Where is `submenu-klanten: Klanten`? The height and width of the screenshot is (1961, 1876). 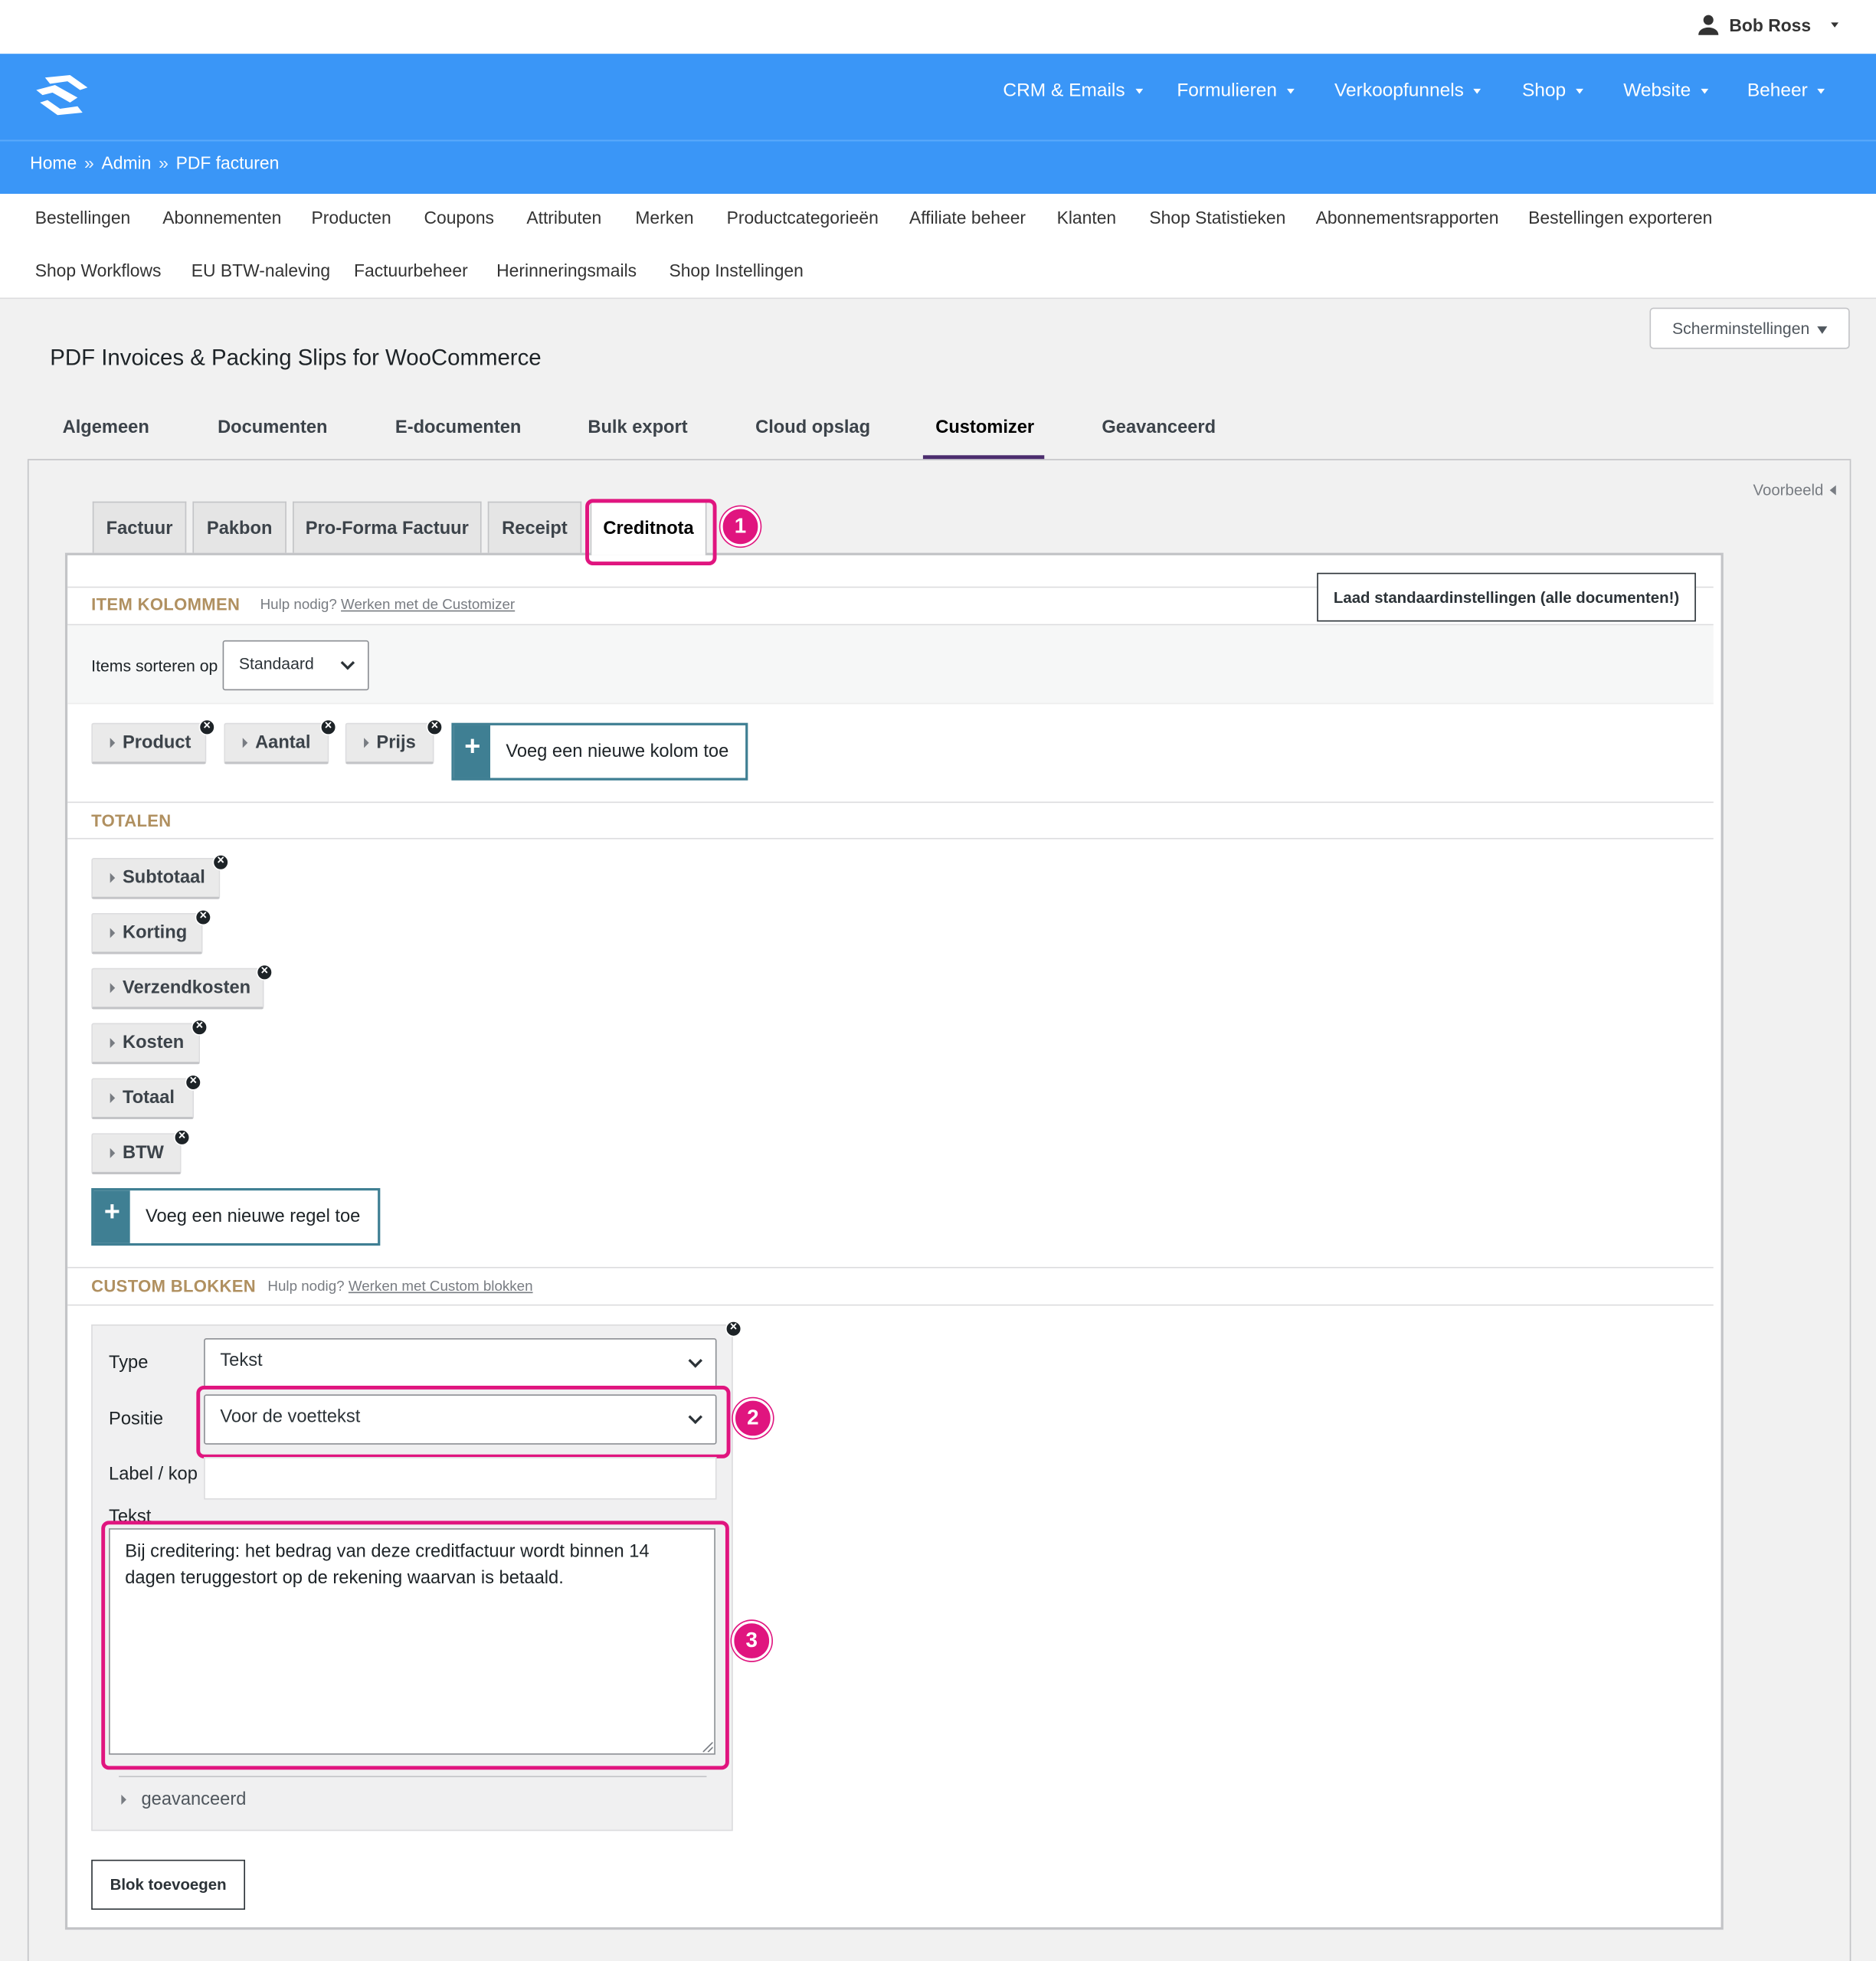
submenu-klanten: Klanten is located at coordinates (1087, 218).